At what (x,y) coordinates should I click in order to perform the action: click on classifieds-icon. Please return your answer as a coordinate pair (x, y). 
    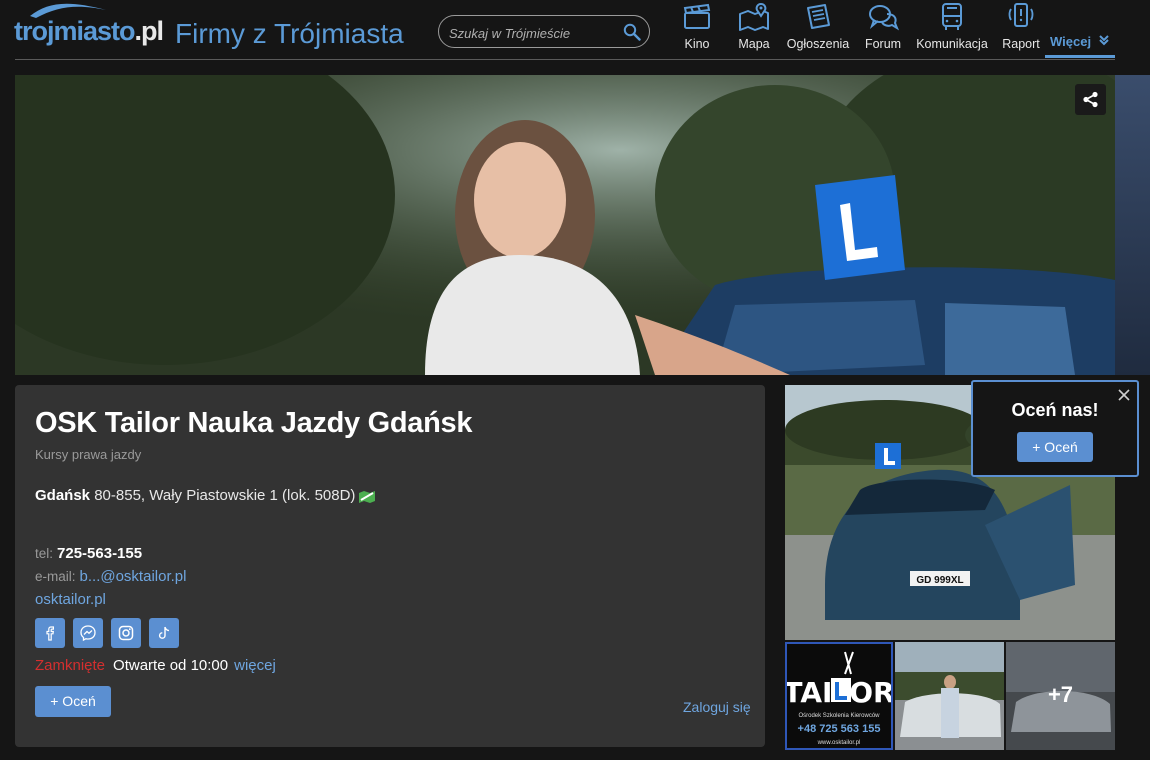
    Looking at the image, I should click on (818, 16).